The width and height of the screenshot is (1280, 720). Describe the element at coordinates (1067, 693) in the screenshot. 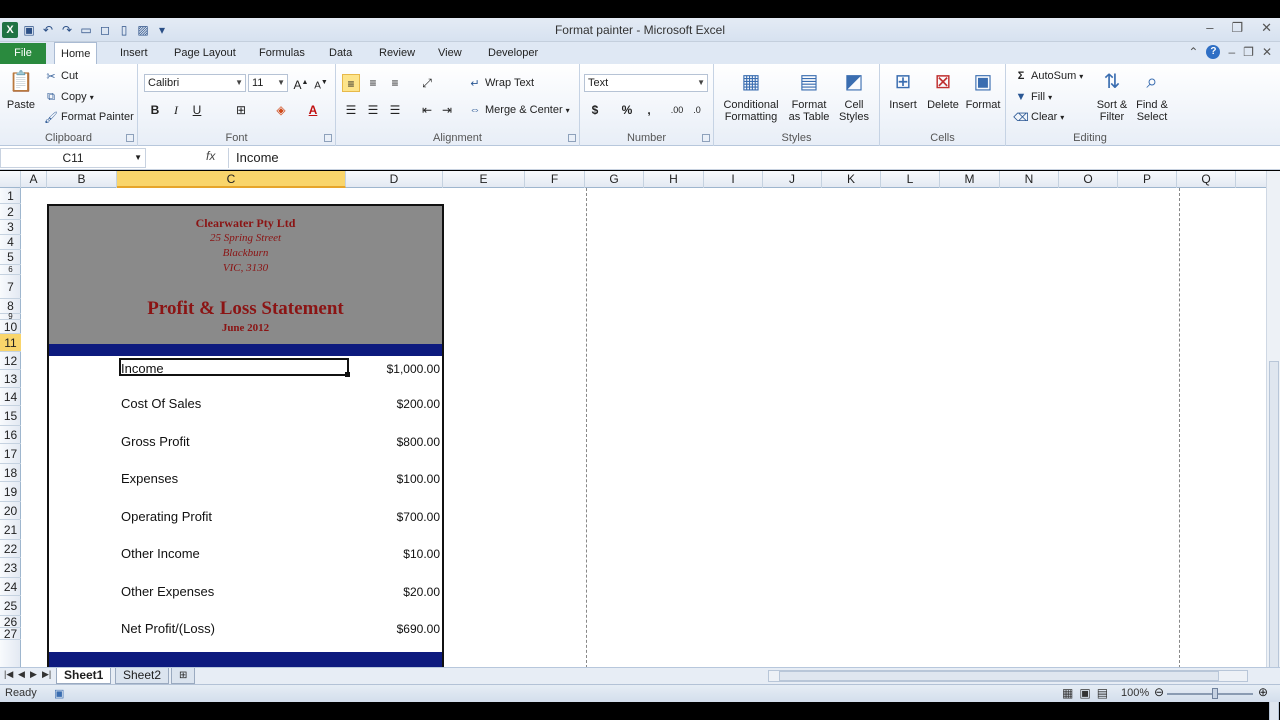

I see `normal-view-icon: ▦` at that location.